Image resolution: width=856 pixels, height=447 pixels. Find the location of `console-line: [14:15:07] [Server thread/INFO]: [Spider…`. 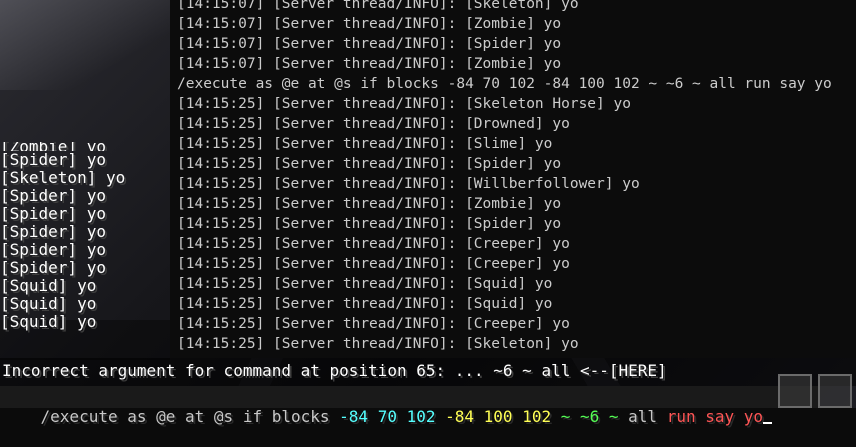

console-line: [14:15:07] [Server thread/INFO]: [Spider… is located at coordinates (369, 44).